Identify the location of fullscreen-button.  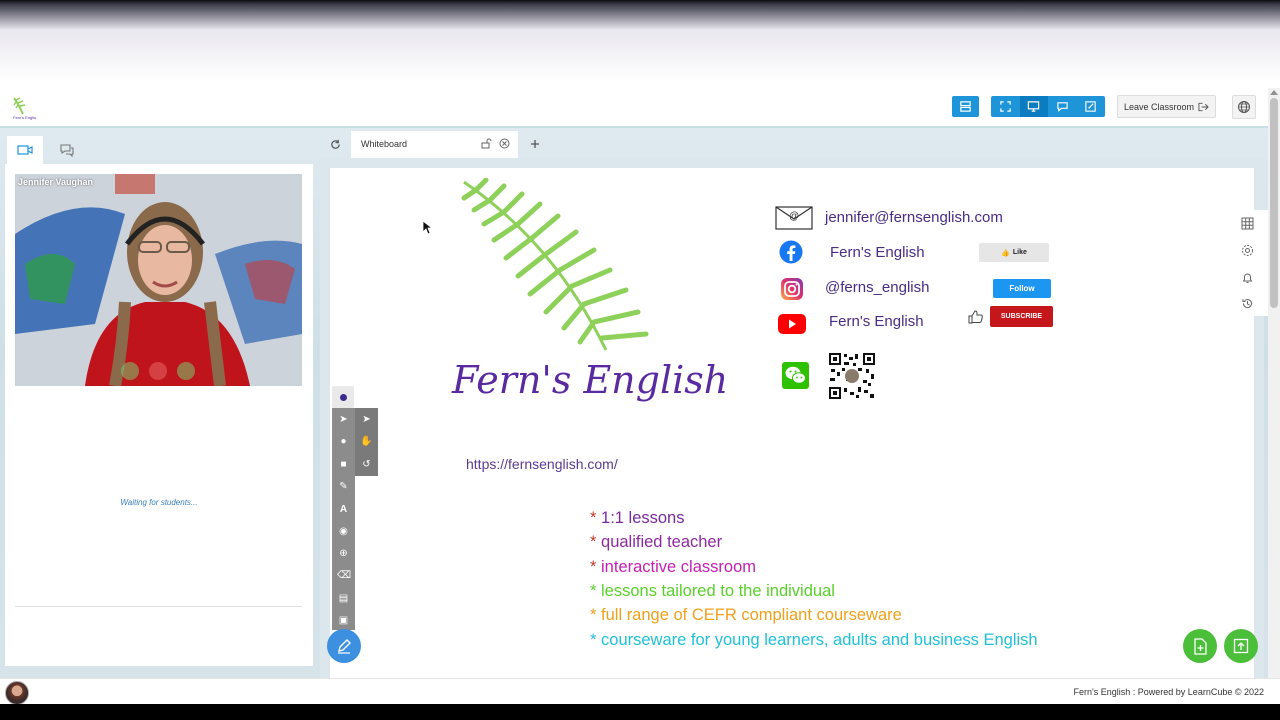
(1005, 106).